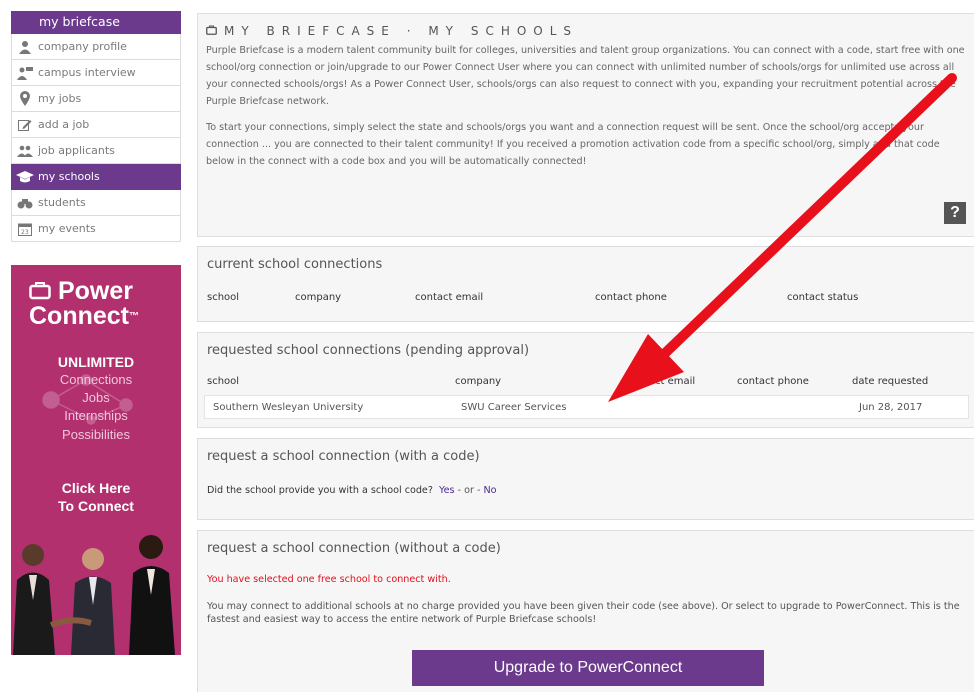 The height and width of the screenshot is (692, 974). I want to click on promo-click-here: Click Here To Connect, so click(96, 497).